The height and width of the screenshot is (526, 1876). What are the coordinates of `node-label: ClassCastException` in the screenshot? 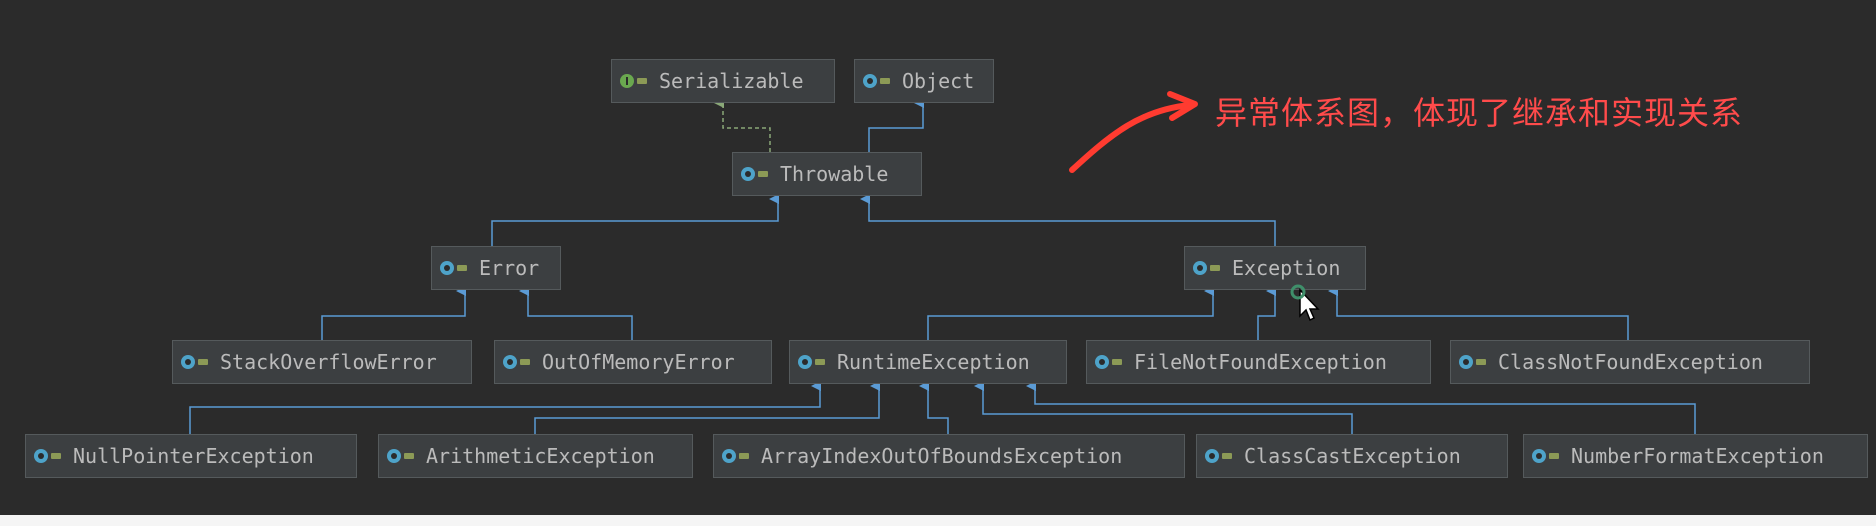 It's located at (1352, 456).